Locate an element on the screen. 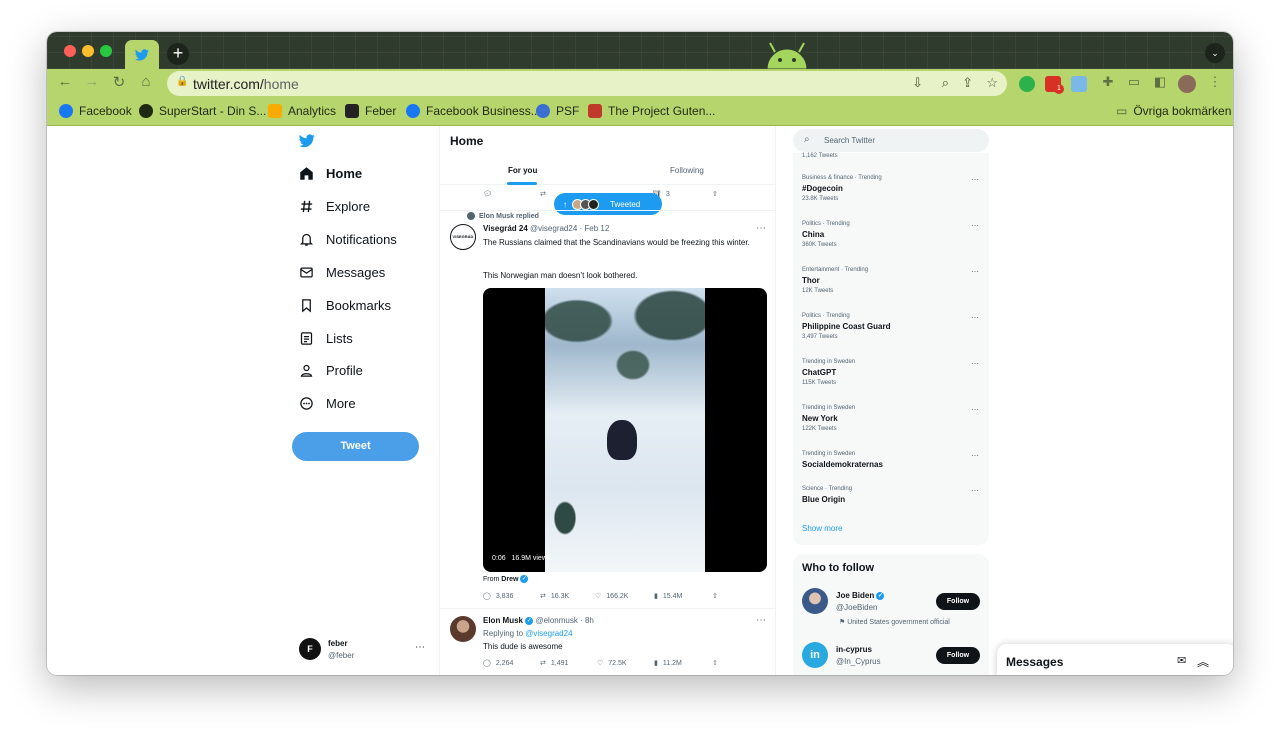 Image resolution: width=1280 pixels, height=737 pixels. minimize-window-button is located at coordinates (88, 51).